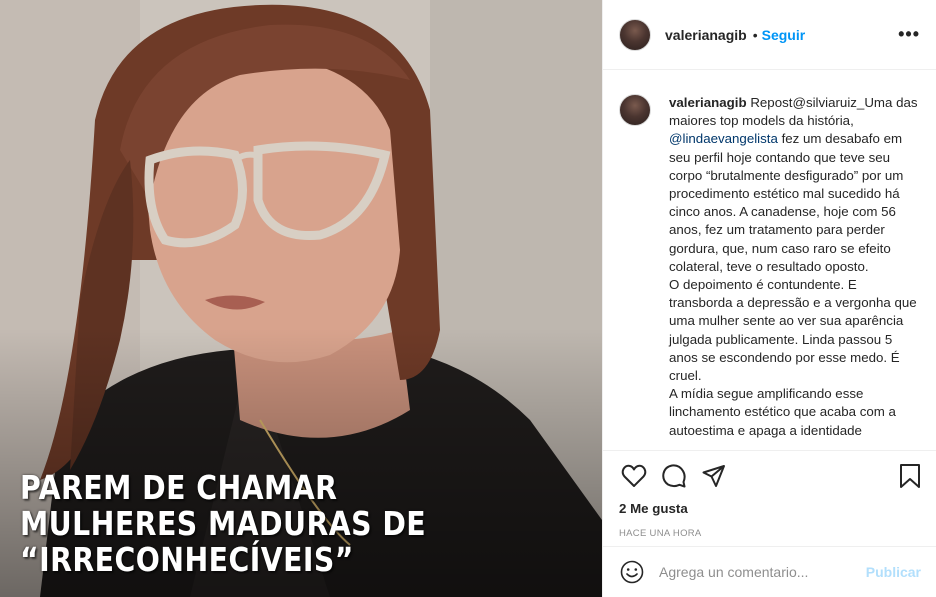  I want to click on post-timestamp: Hace una hora, so click(770, 533).